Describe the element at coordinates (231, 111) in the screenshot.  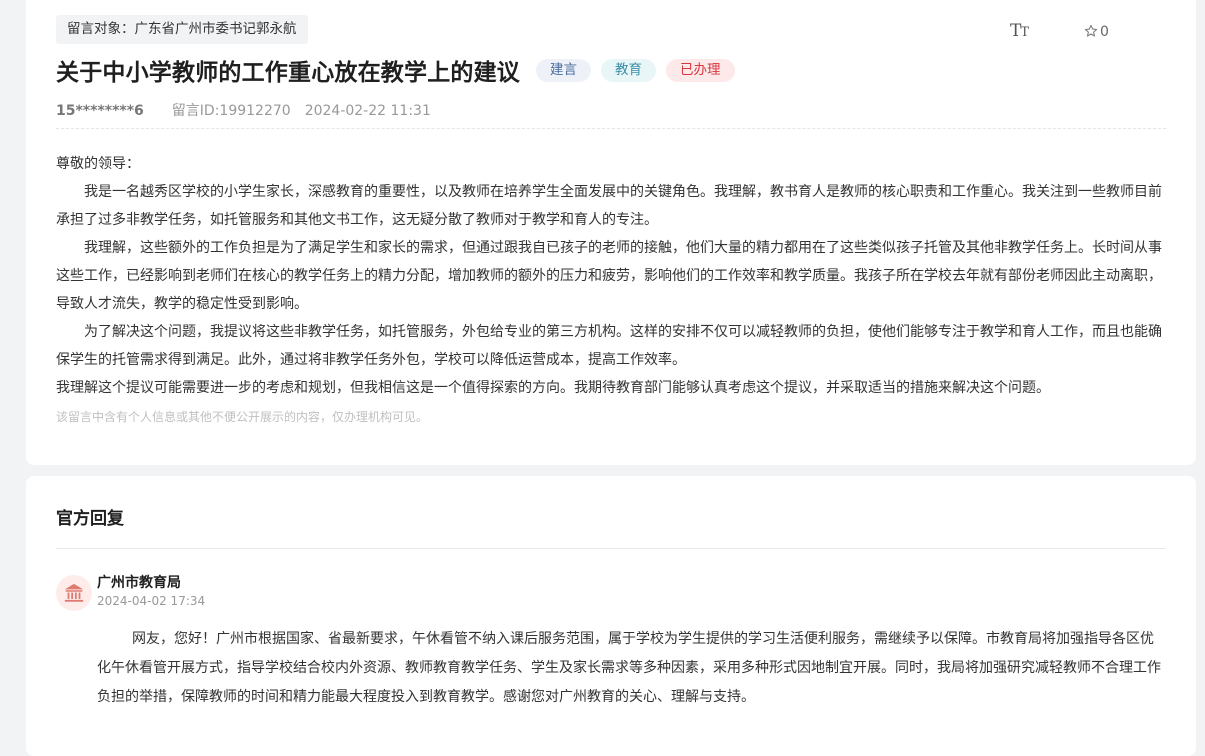
I see `message-id: 留言ID:19912270` at that location.